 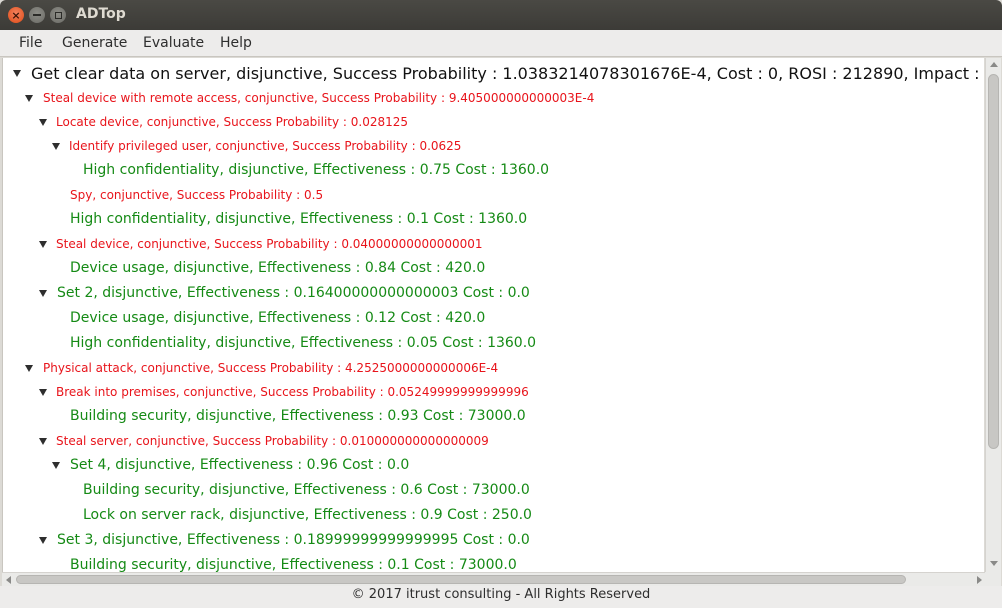 I want to click on close-icon: ×, so click(x=16, y=15).